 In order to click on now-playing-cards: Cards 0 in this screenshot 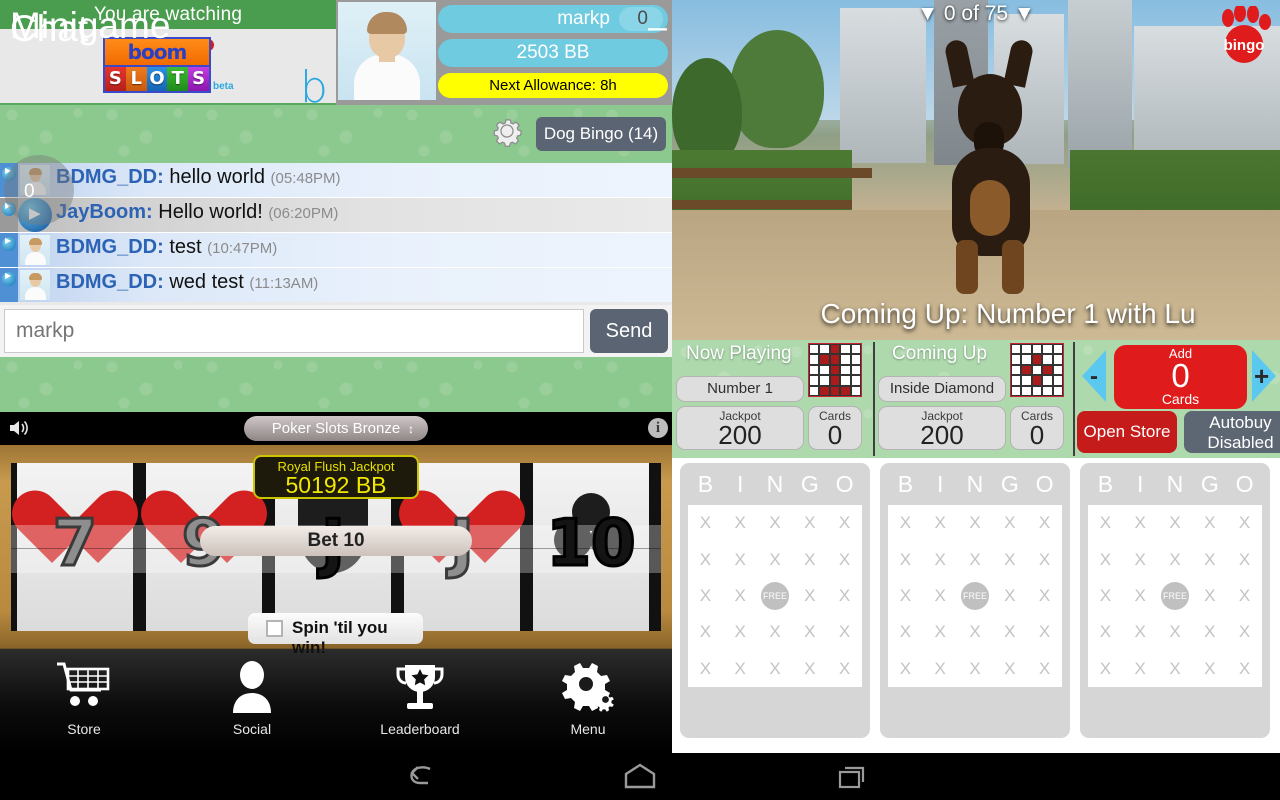, I will do `click(835, 428)`.